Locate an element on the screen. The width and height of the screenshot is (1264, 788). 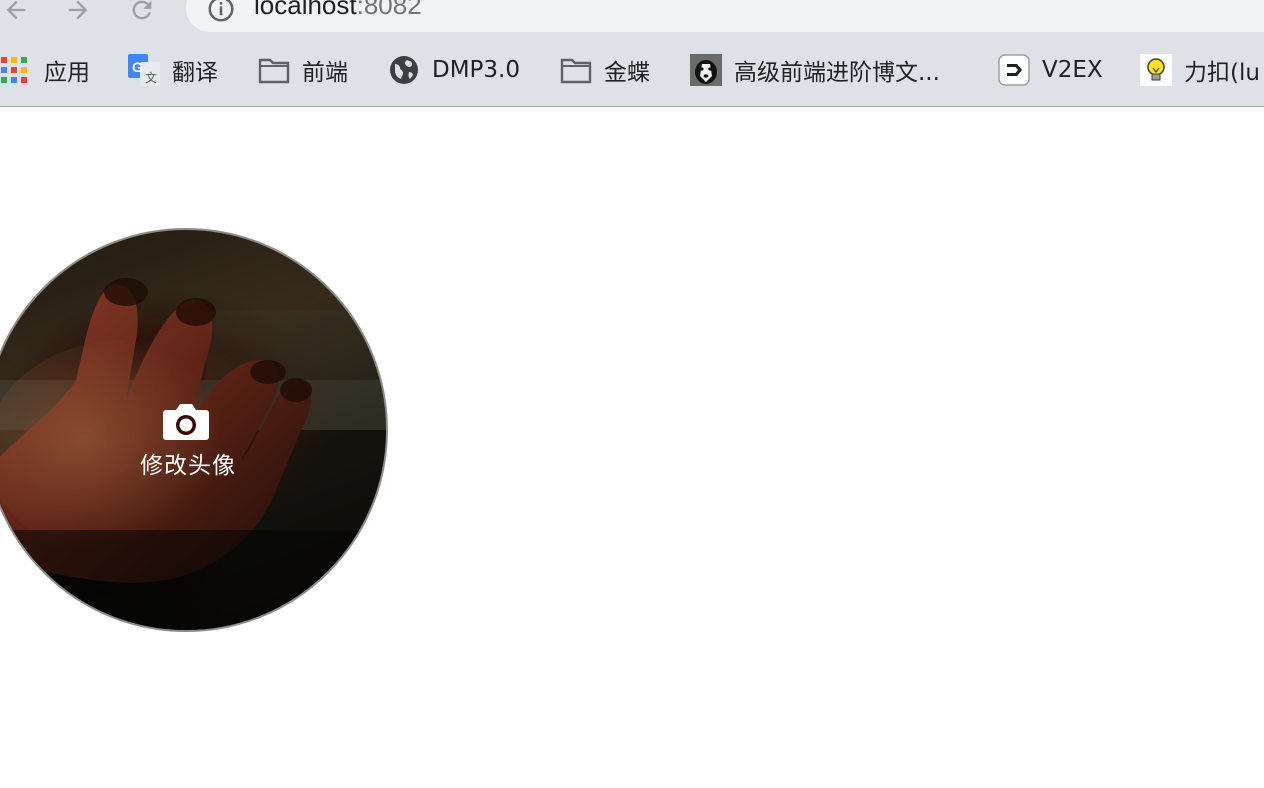
bookmark-v2ex: V2EX is located at coordinates (1050, 70).